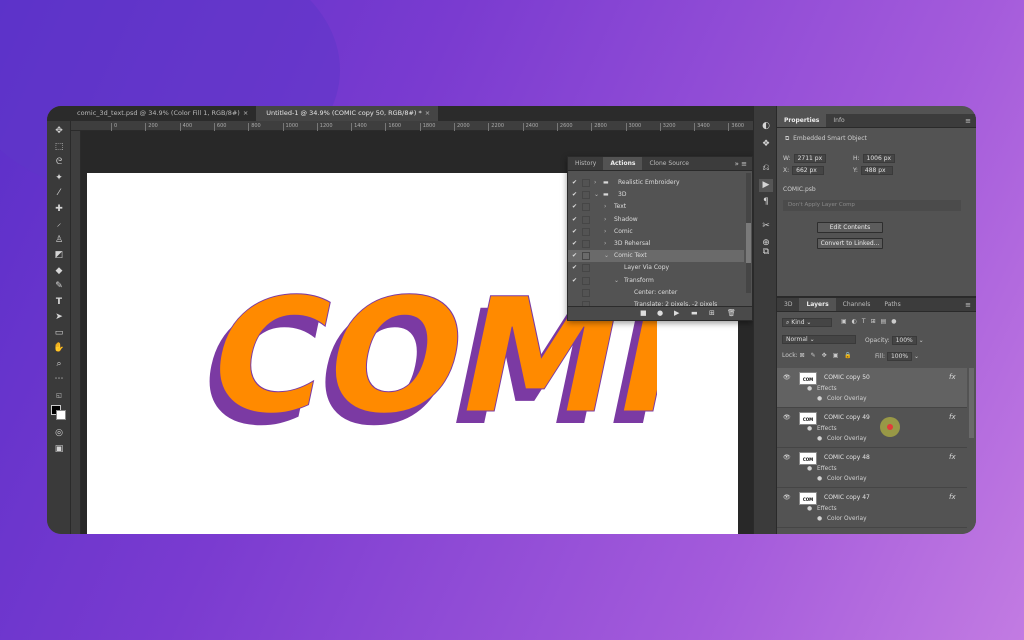  Describe the element at coordinates (656, 293) in the screenshot. I see `action-item: Center: center` at that location.